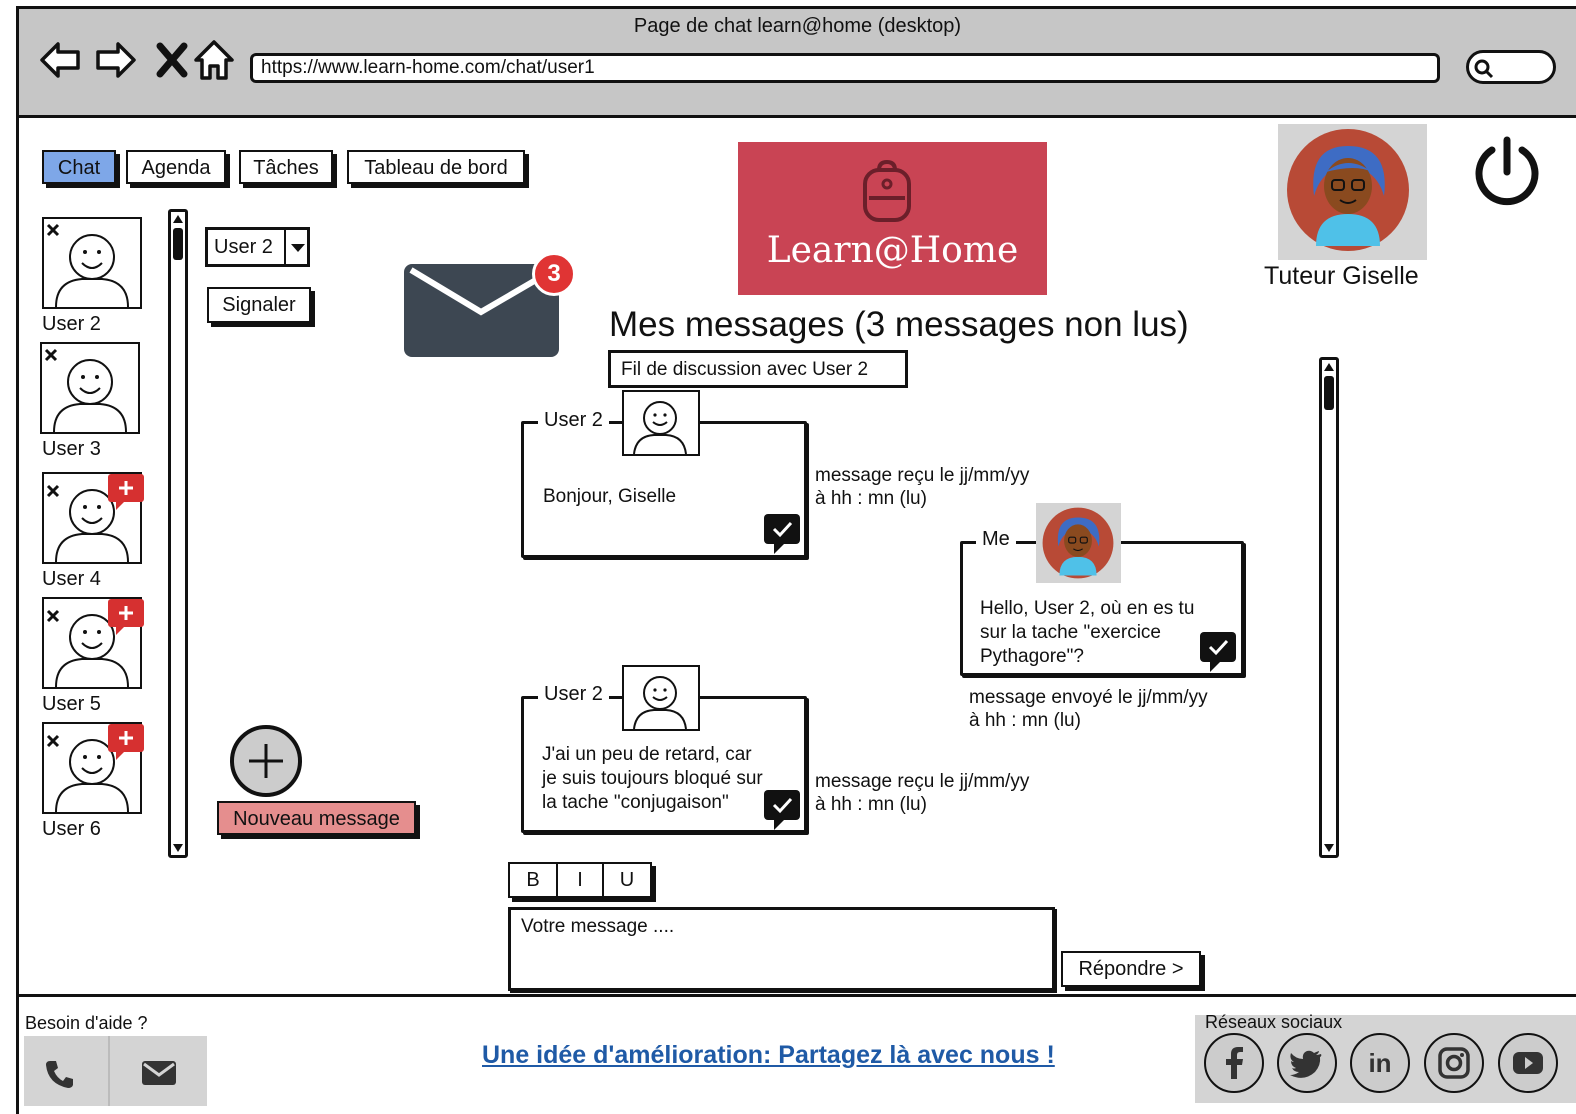 The height and width of the screenshot is (1114, 1576). Describe the element at coordinates (178, 533) in the screenshot. I see `contacts-scrollbar` at that location.